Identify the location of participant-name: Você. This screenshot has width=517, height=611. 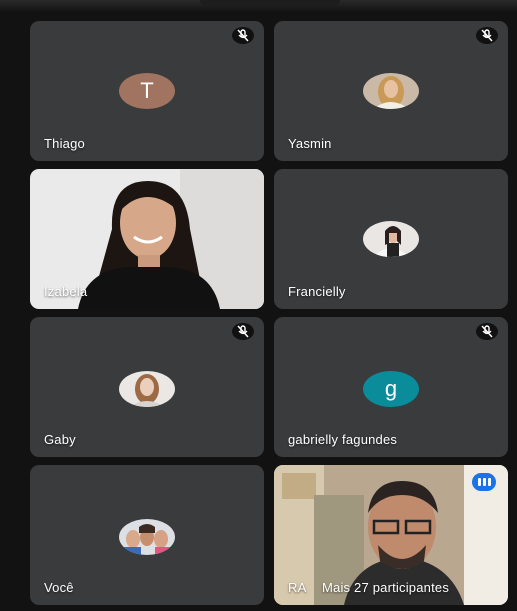
(59, 587).